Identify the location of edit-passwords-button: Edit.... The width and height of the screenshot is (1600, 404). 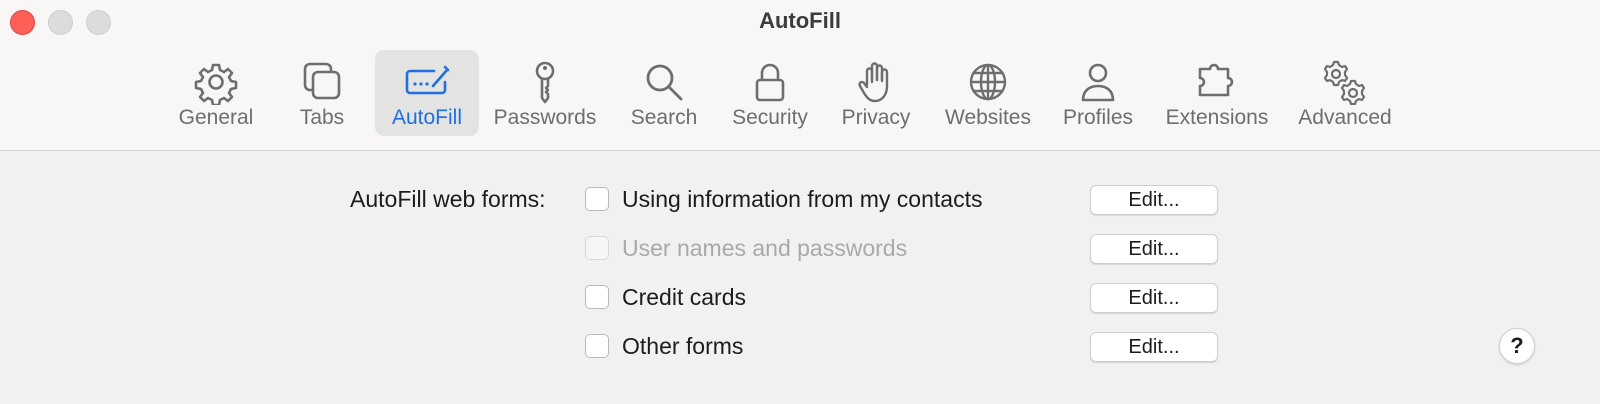
(1154, 249).